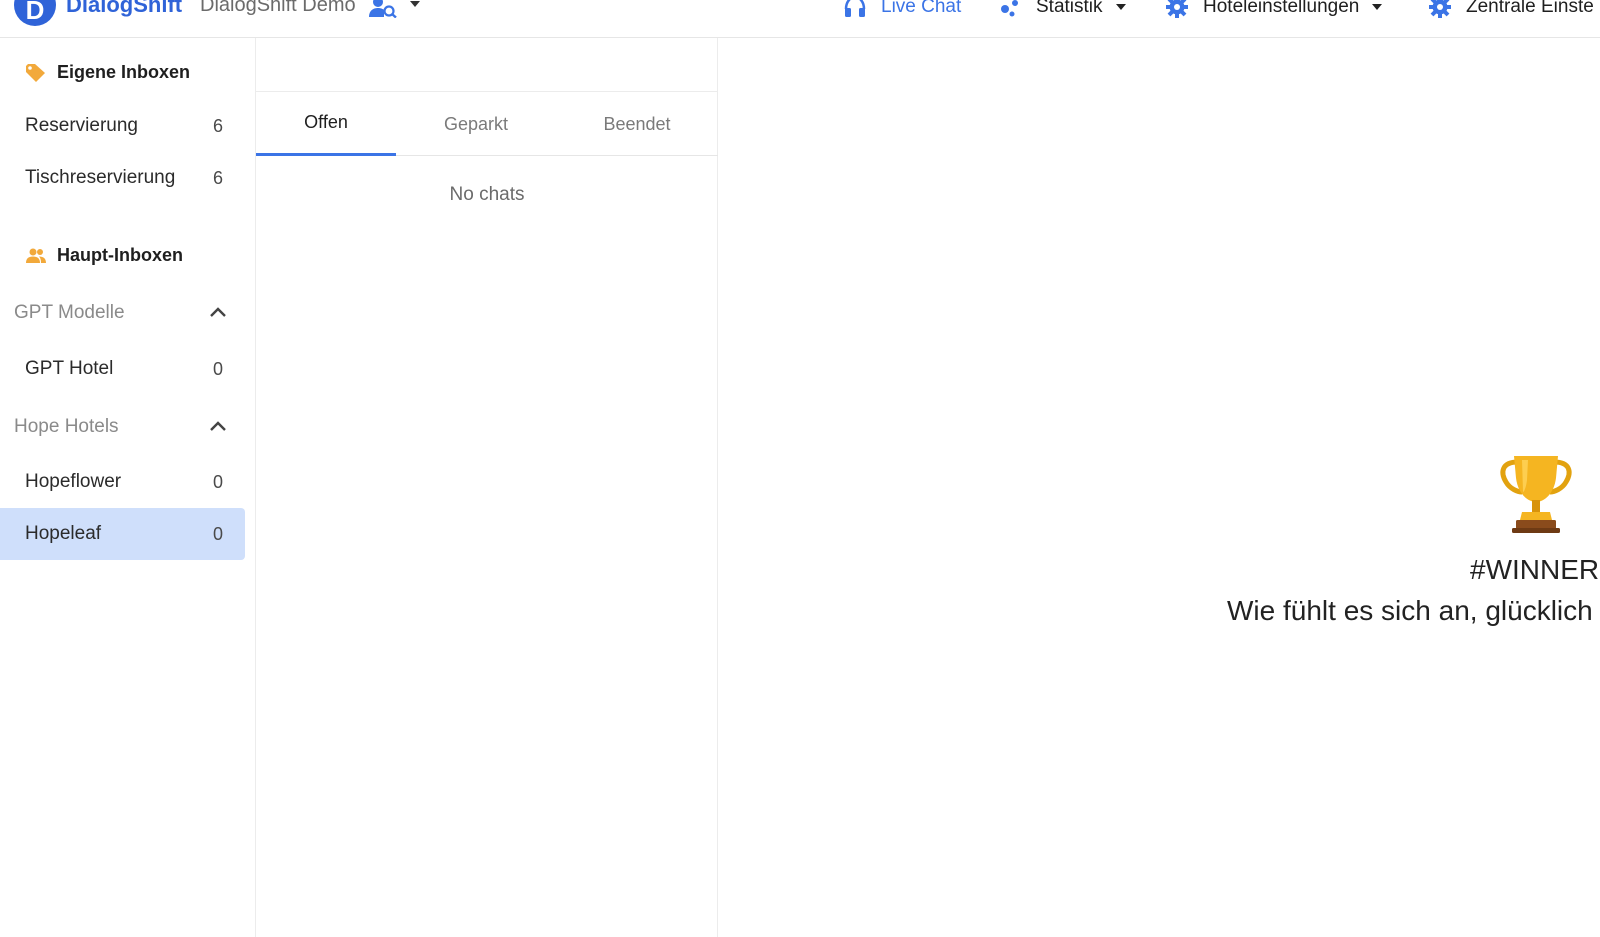 This screenshot has height=937, width=1600. I want to click on section-eigene-inboxen: Eigene Inboxen, so click(107, 72).